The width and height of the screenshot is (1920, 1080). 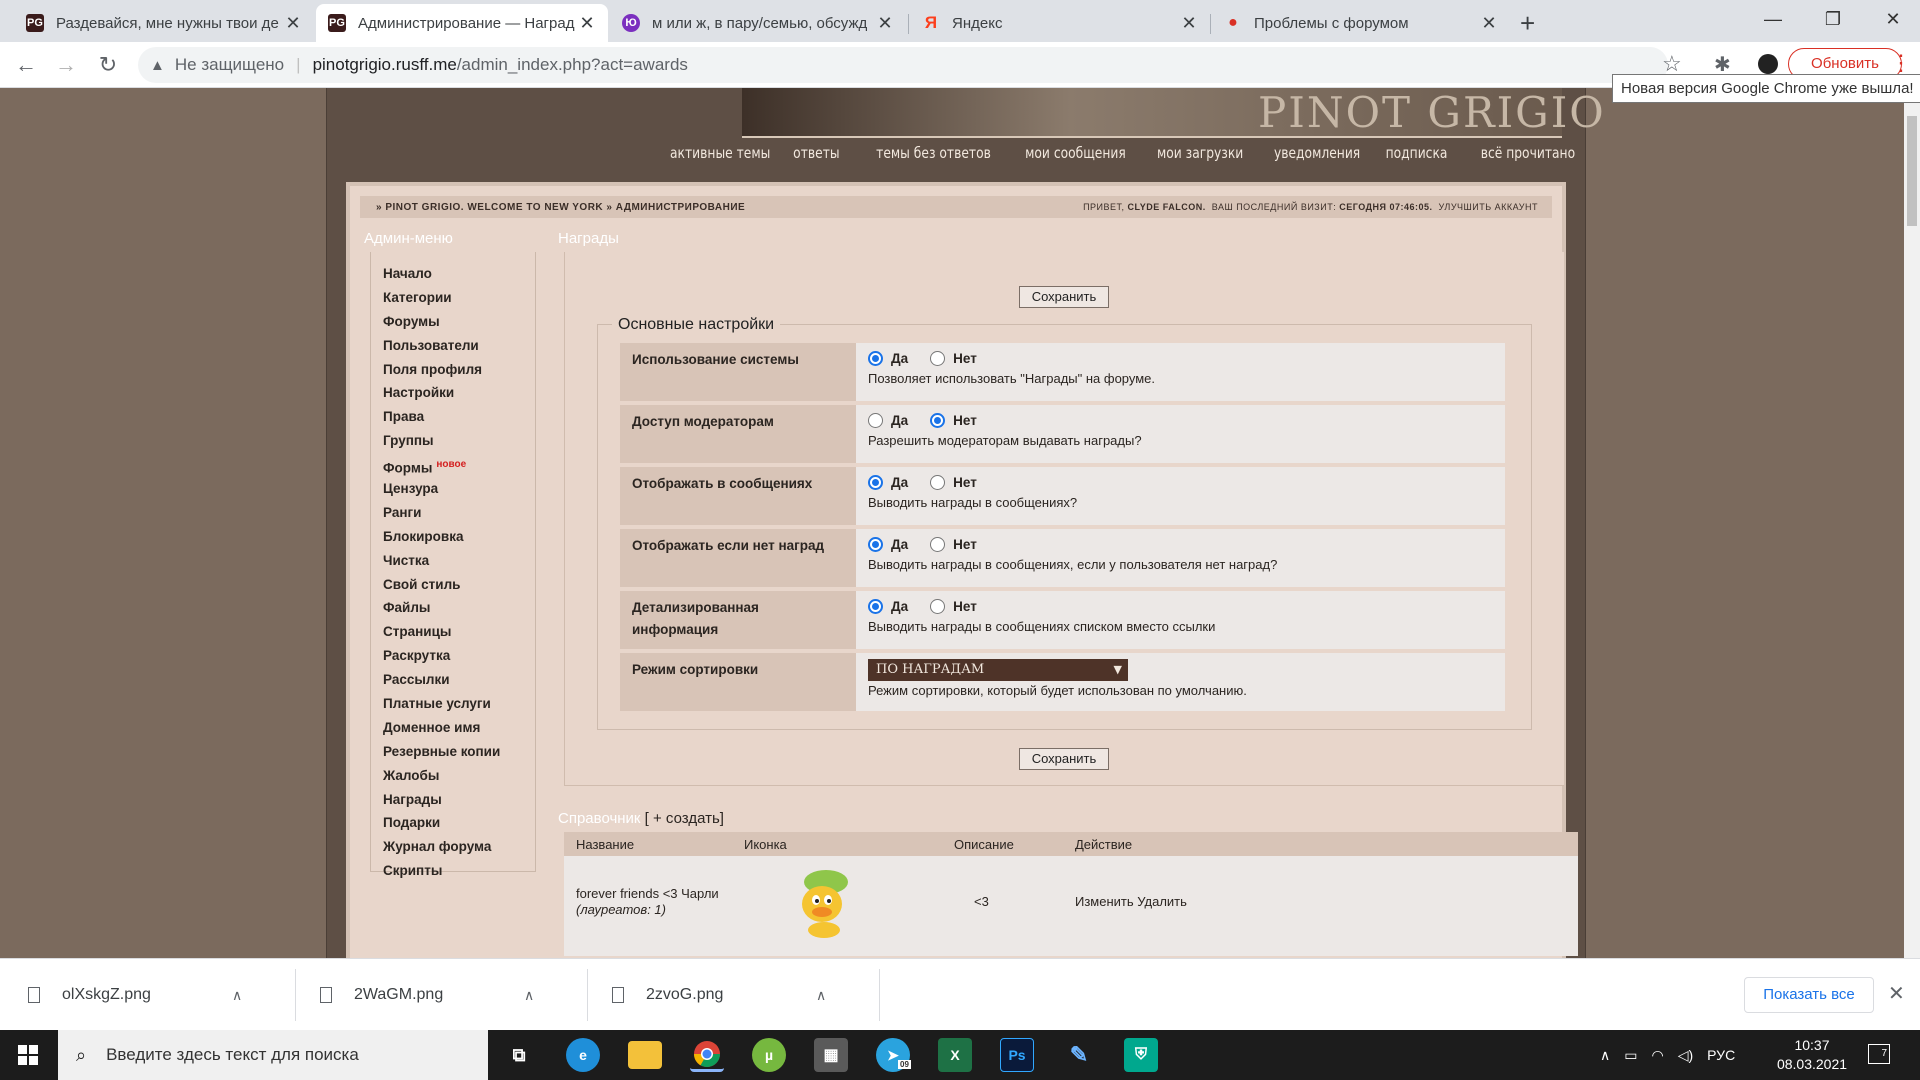 What do you see at coordinates (459, 585) in the screenshot?
I see `admin-menu-item: Свой стиль` at bounding box center [459, 585].